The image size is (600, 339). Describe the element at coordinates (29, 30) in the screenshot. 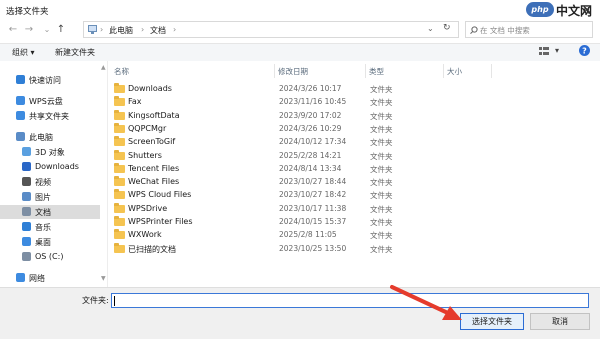

I see `forward-arrow-icon: →` at that location.